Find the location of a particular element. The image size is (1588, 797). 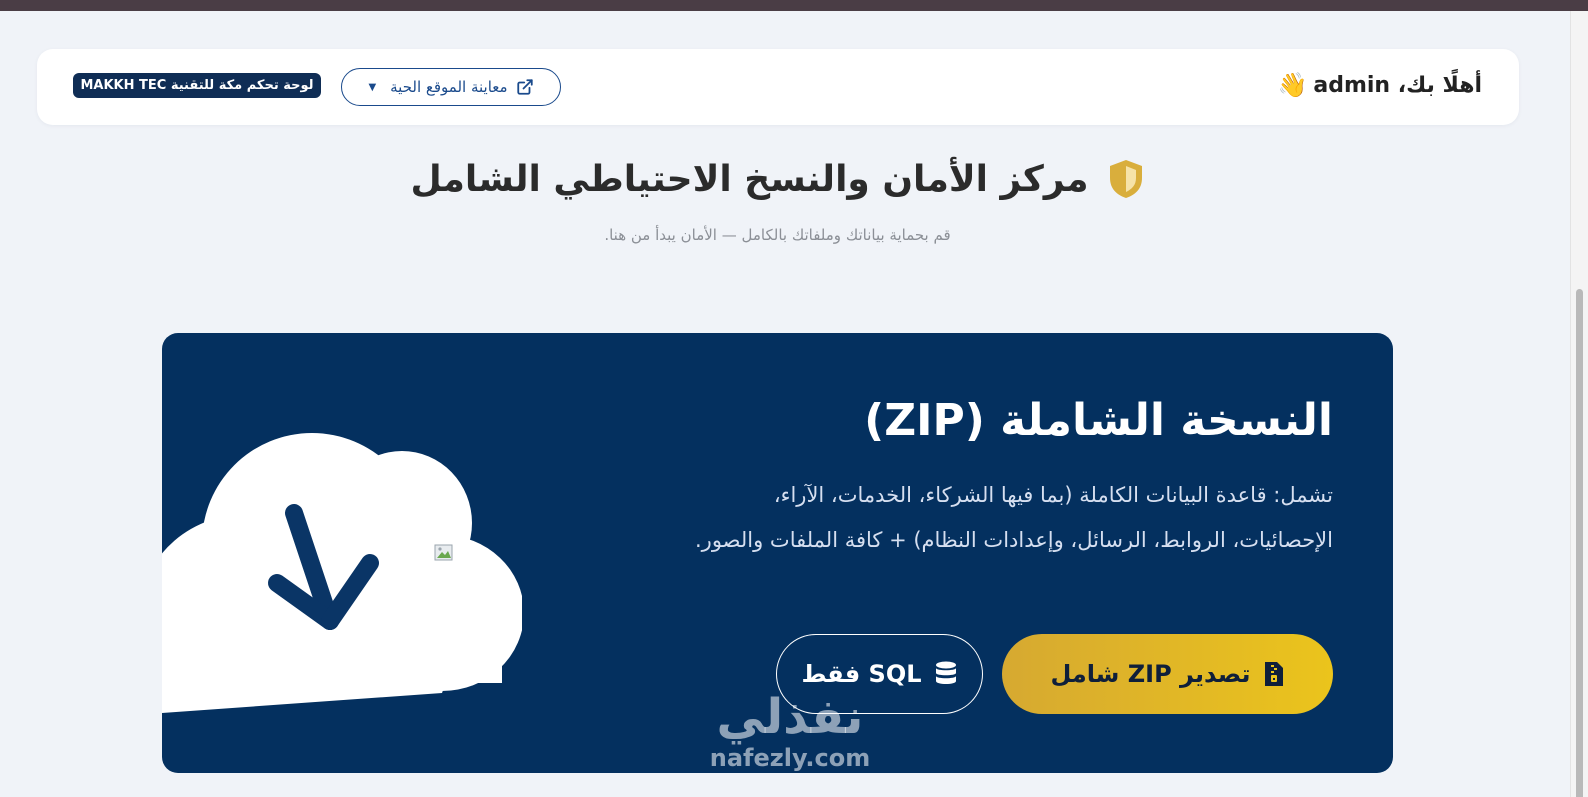

waving-hand-icon: 👋 is located at coordinates (1292, 85).